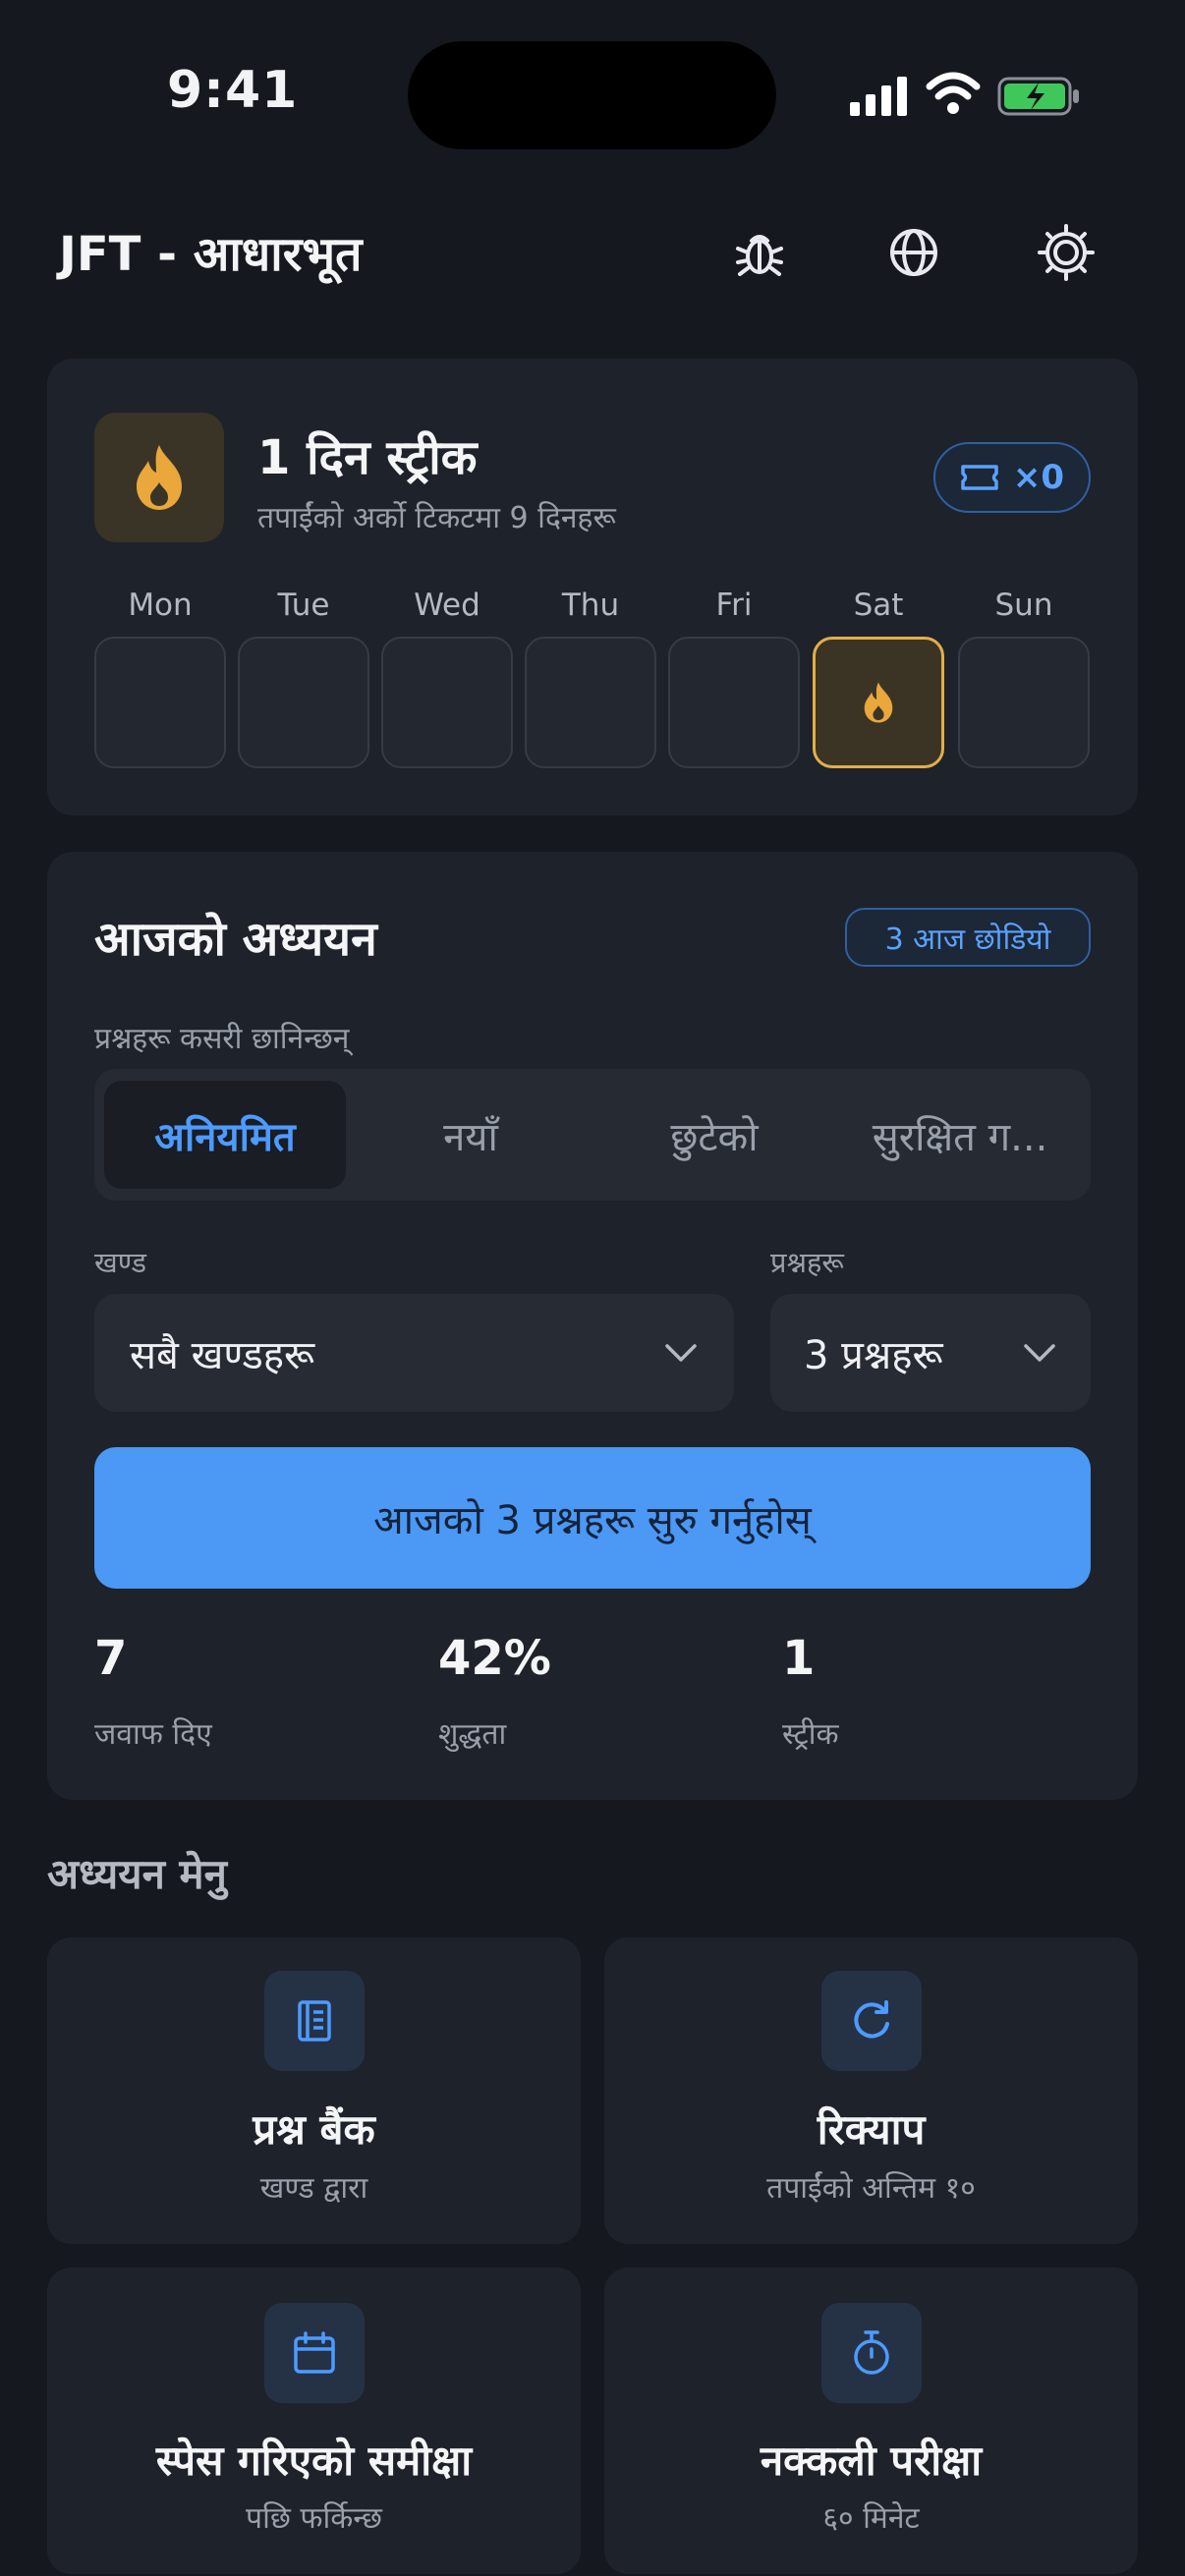 The width and height of the screenshot is (1185, 2576). I want to click on menu-subtitle-mock-exam: ६० मिनेट, so click(871, 2518).